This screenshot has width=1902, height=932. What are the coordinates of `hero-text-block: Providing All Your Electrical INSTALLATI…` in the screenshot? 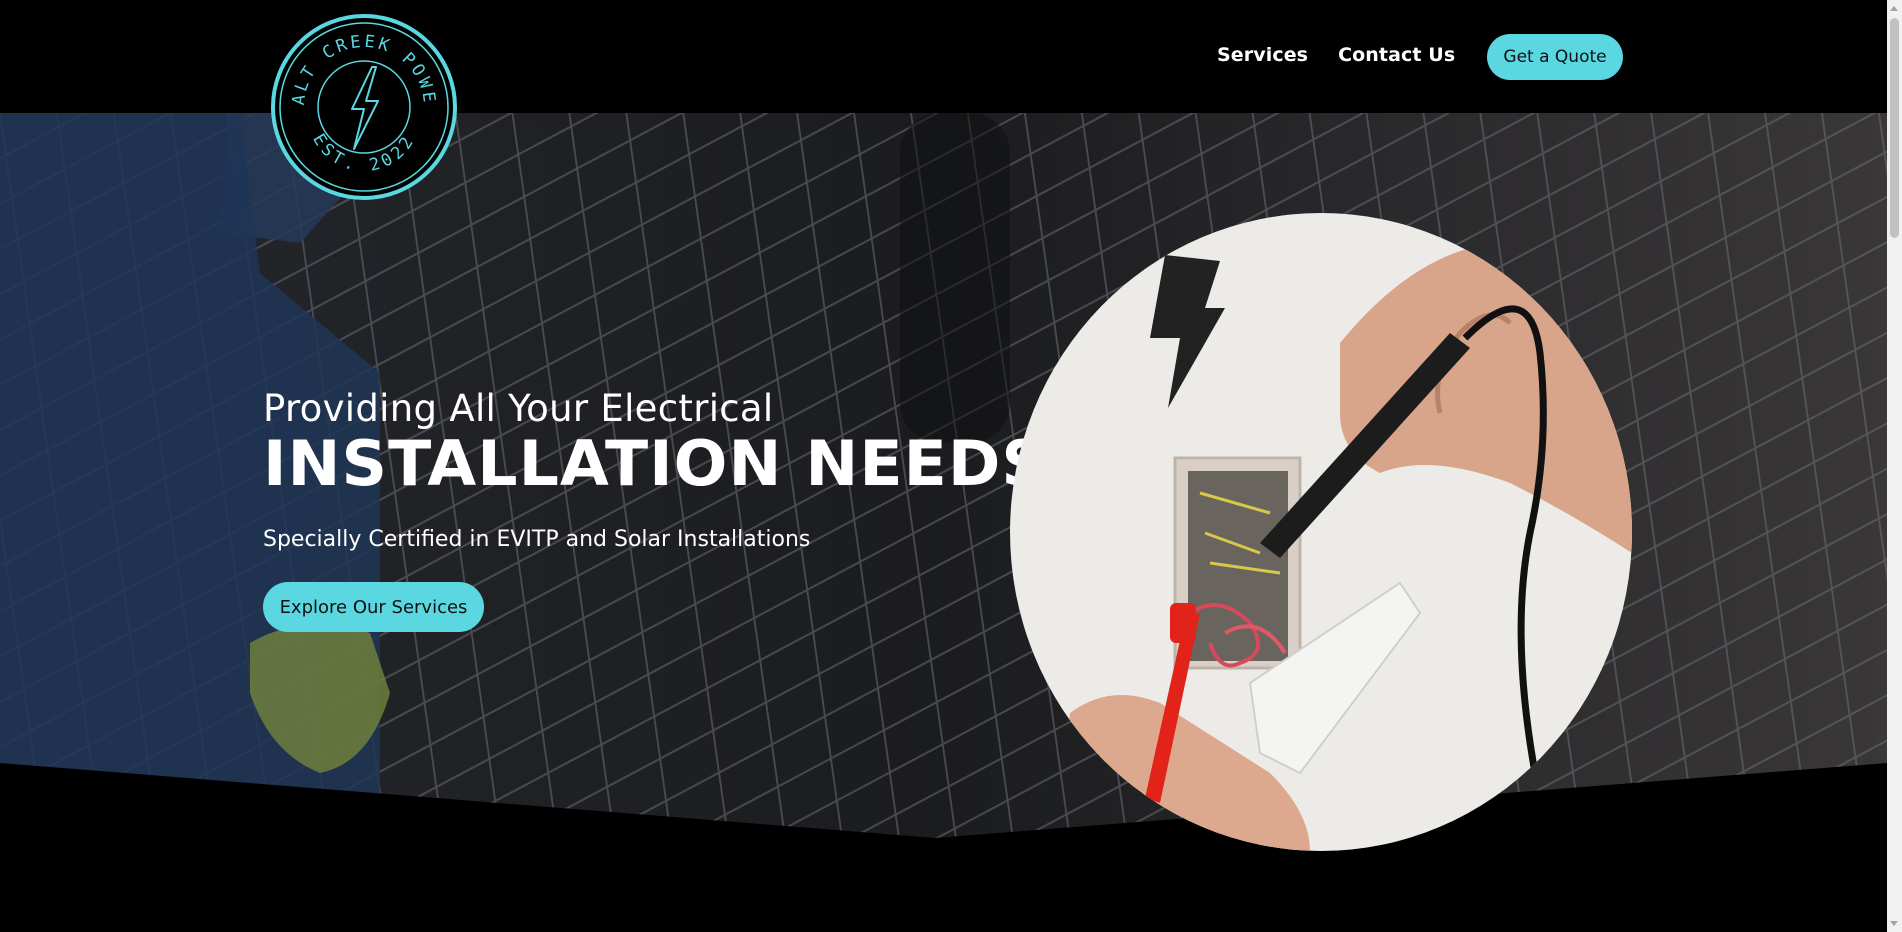 It's located at (655, 509).